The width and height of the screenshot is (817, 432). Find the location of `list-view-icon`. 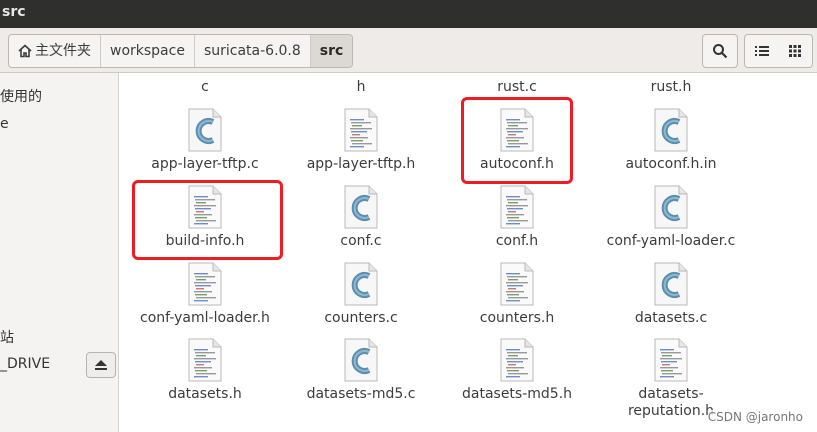

list-view-icon is located at coordinates (762, 51).